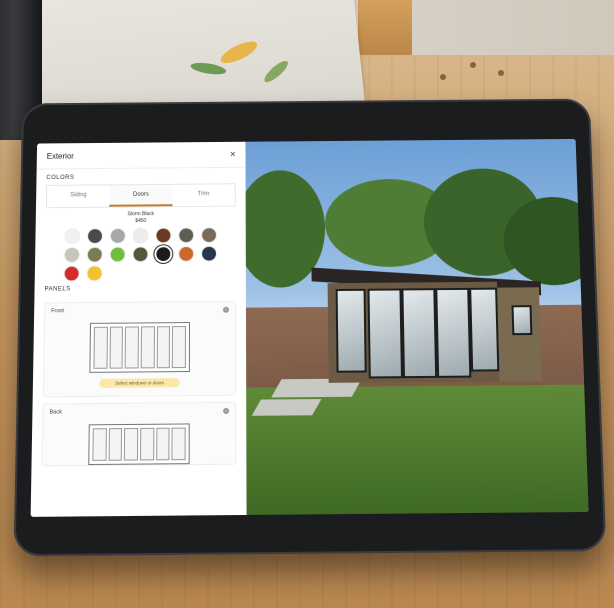 Image resolution: width=614 pixels, height=608 pixels. What do you see at coordinates (522, 320) in the screenshot?
I see `side-window` at bounding box center [522, 320].